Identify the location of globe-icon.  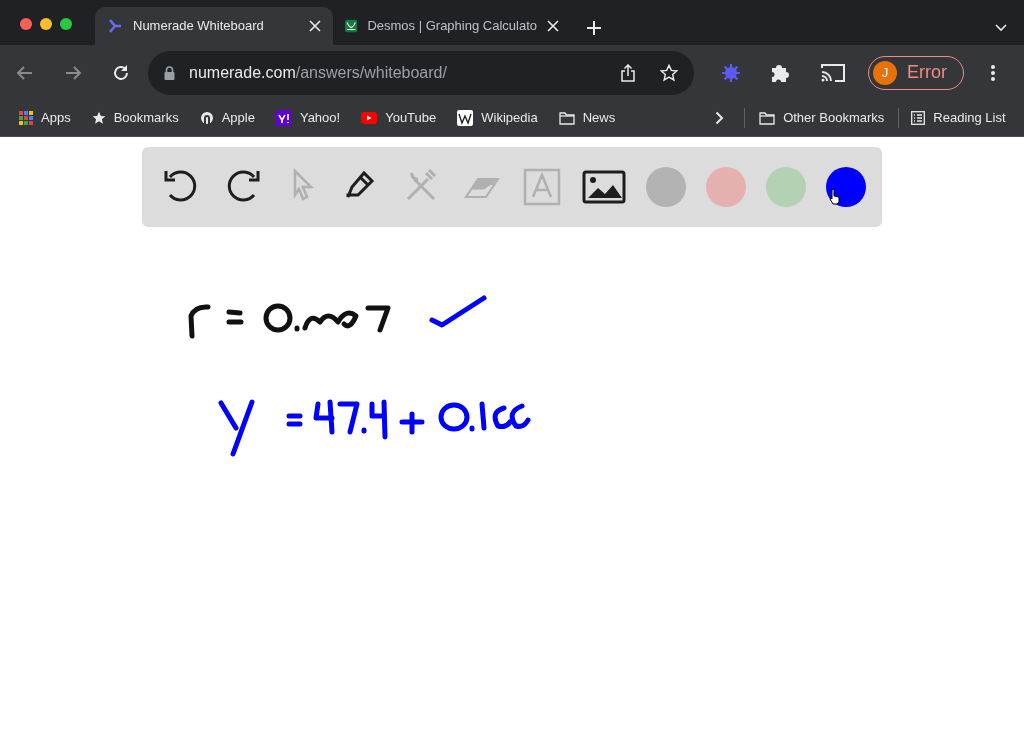
(206, 118).